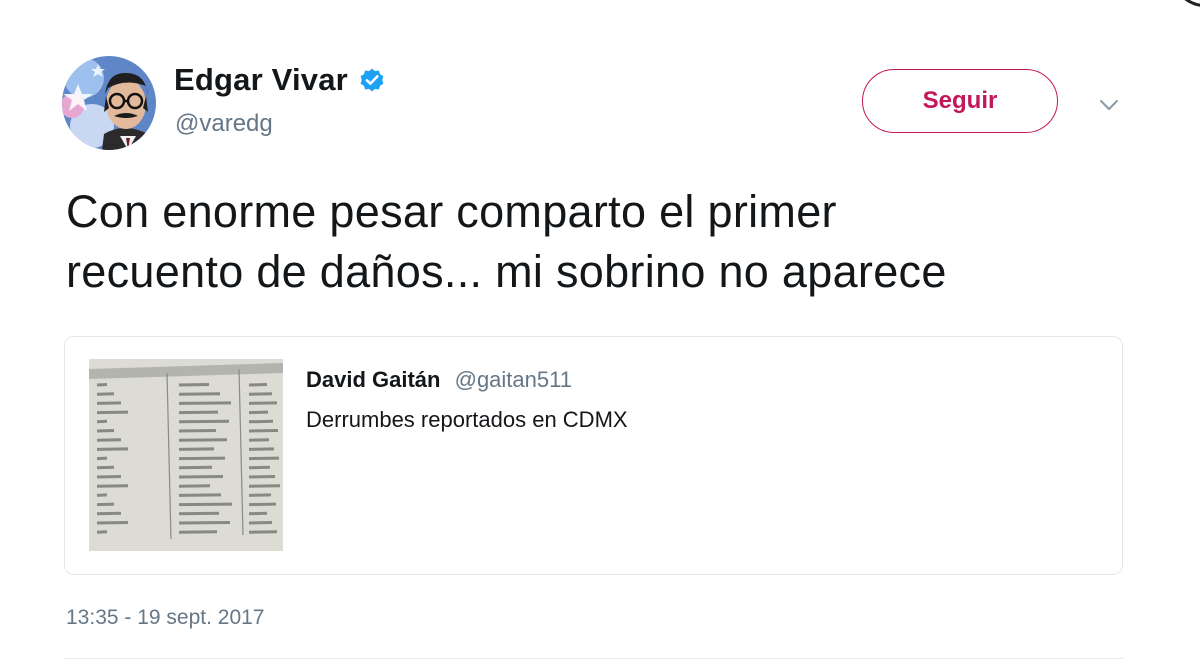 The width and height of the screenshot is (1200, 664). I want to click on author-display-name: Edgar Vivar, so click(280, 80).